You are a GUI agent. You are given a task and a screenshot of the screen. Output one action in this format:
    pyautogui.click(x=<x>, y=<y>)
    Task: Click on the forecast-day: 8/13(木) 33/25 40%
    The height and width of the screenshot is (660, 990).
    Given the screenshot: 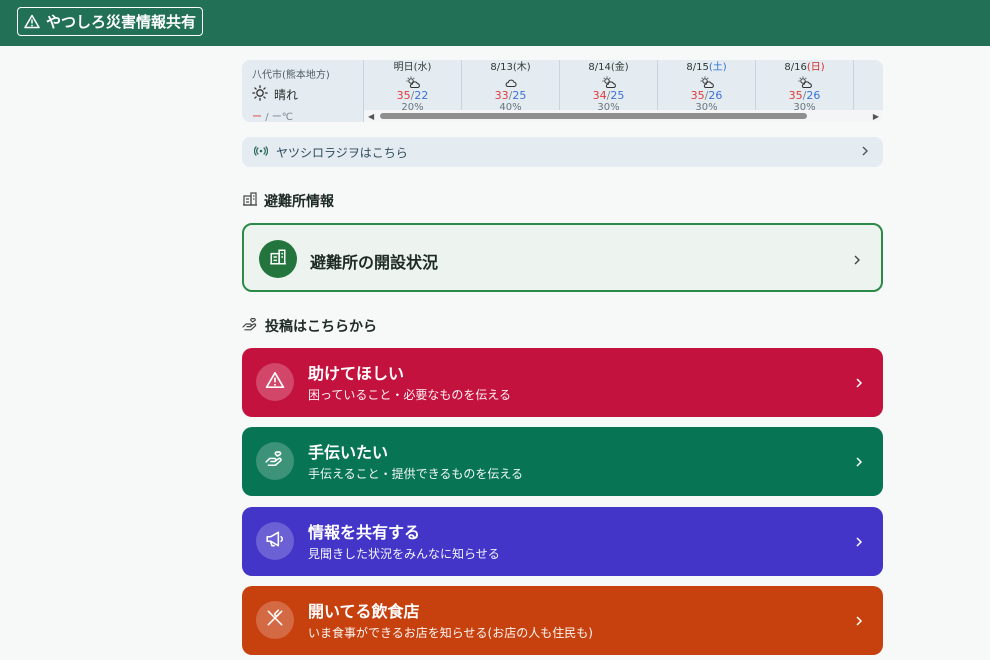 What is the action you would take?
    pyautogui.click(x=511, y=86)
    